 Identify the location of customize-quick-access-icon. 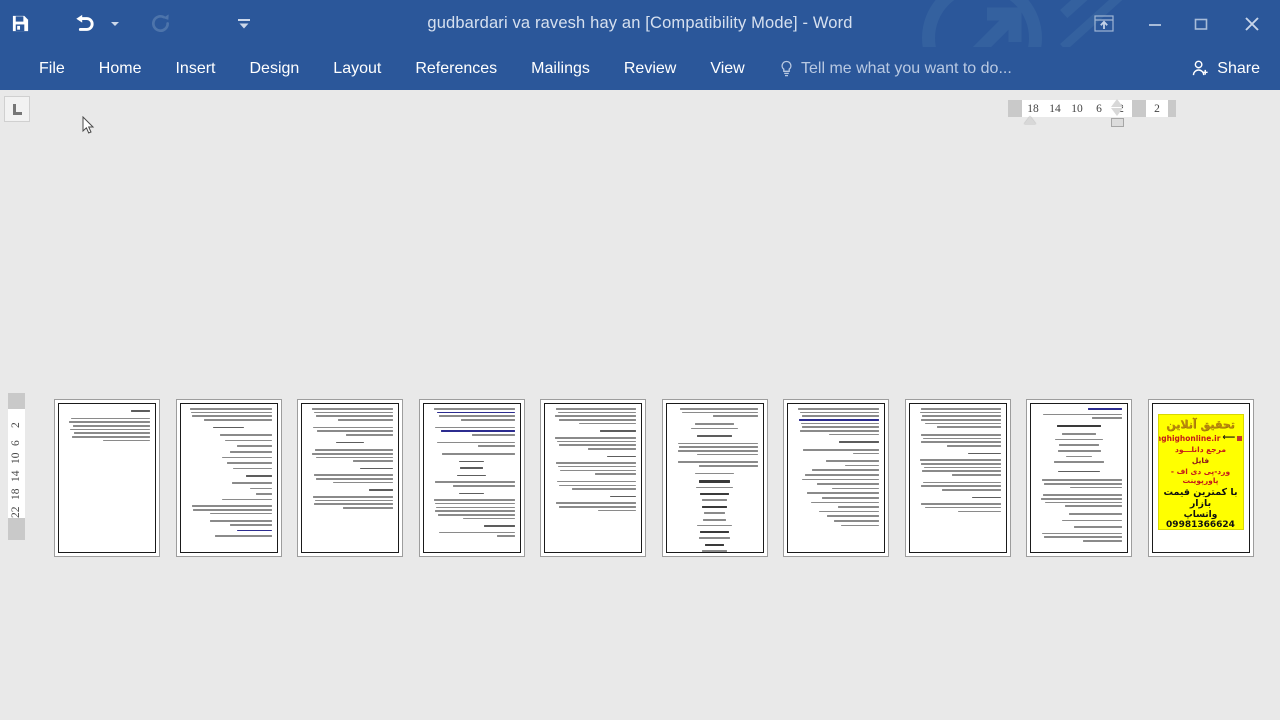
(244, 23).